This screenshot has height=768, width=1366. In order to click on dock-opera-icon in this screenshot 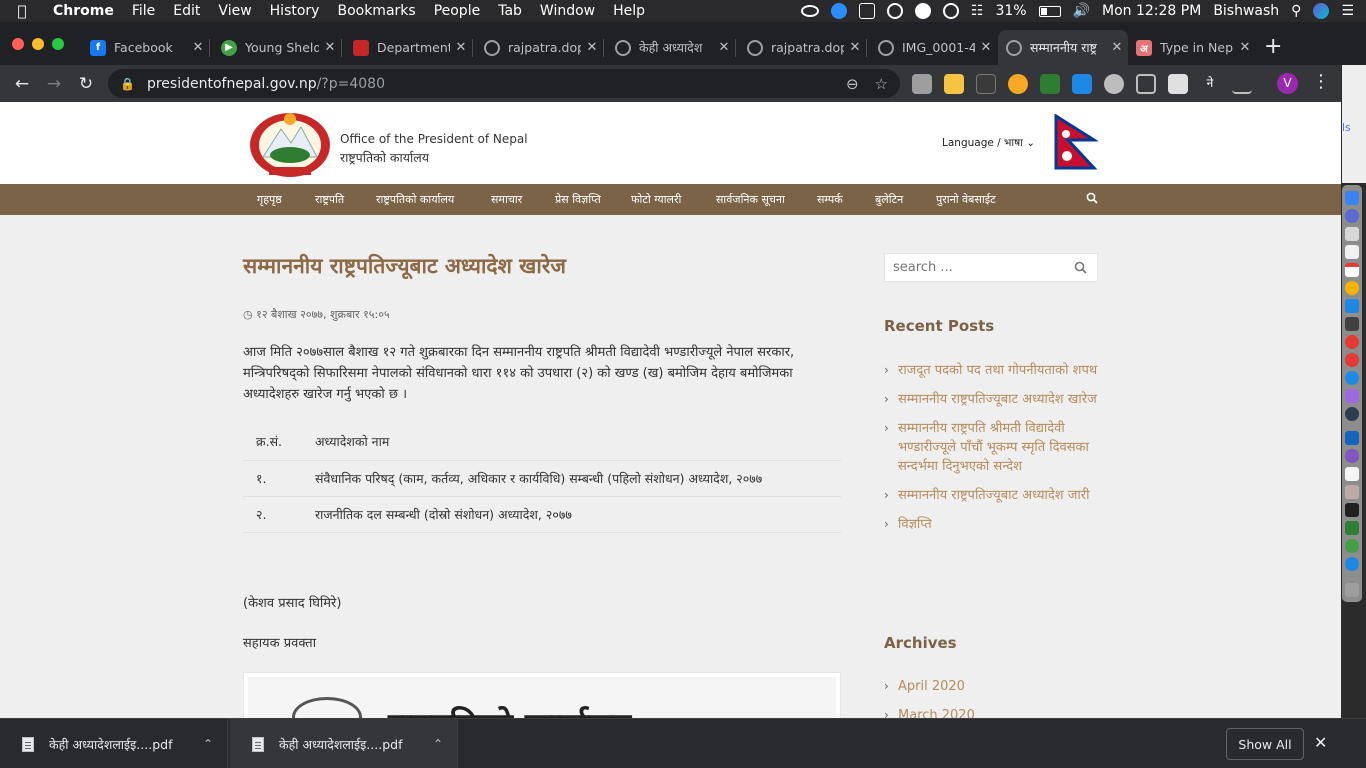, I will do `click(1352, 360)`.